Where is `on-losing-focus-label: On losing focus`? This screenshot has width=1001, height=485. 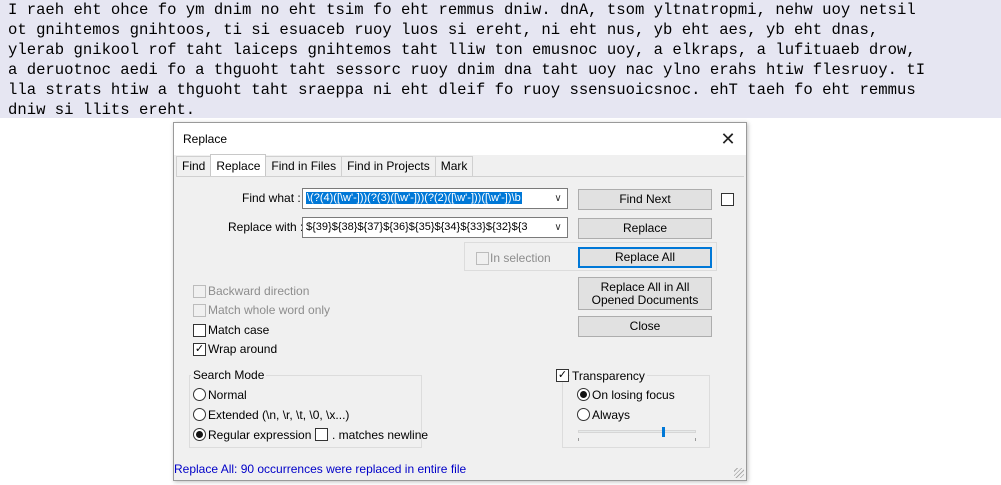
on-losing-focus-label: On losing focus is located at coordinates (633, 395).